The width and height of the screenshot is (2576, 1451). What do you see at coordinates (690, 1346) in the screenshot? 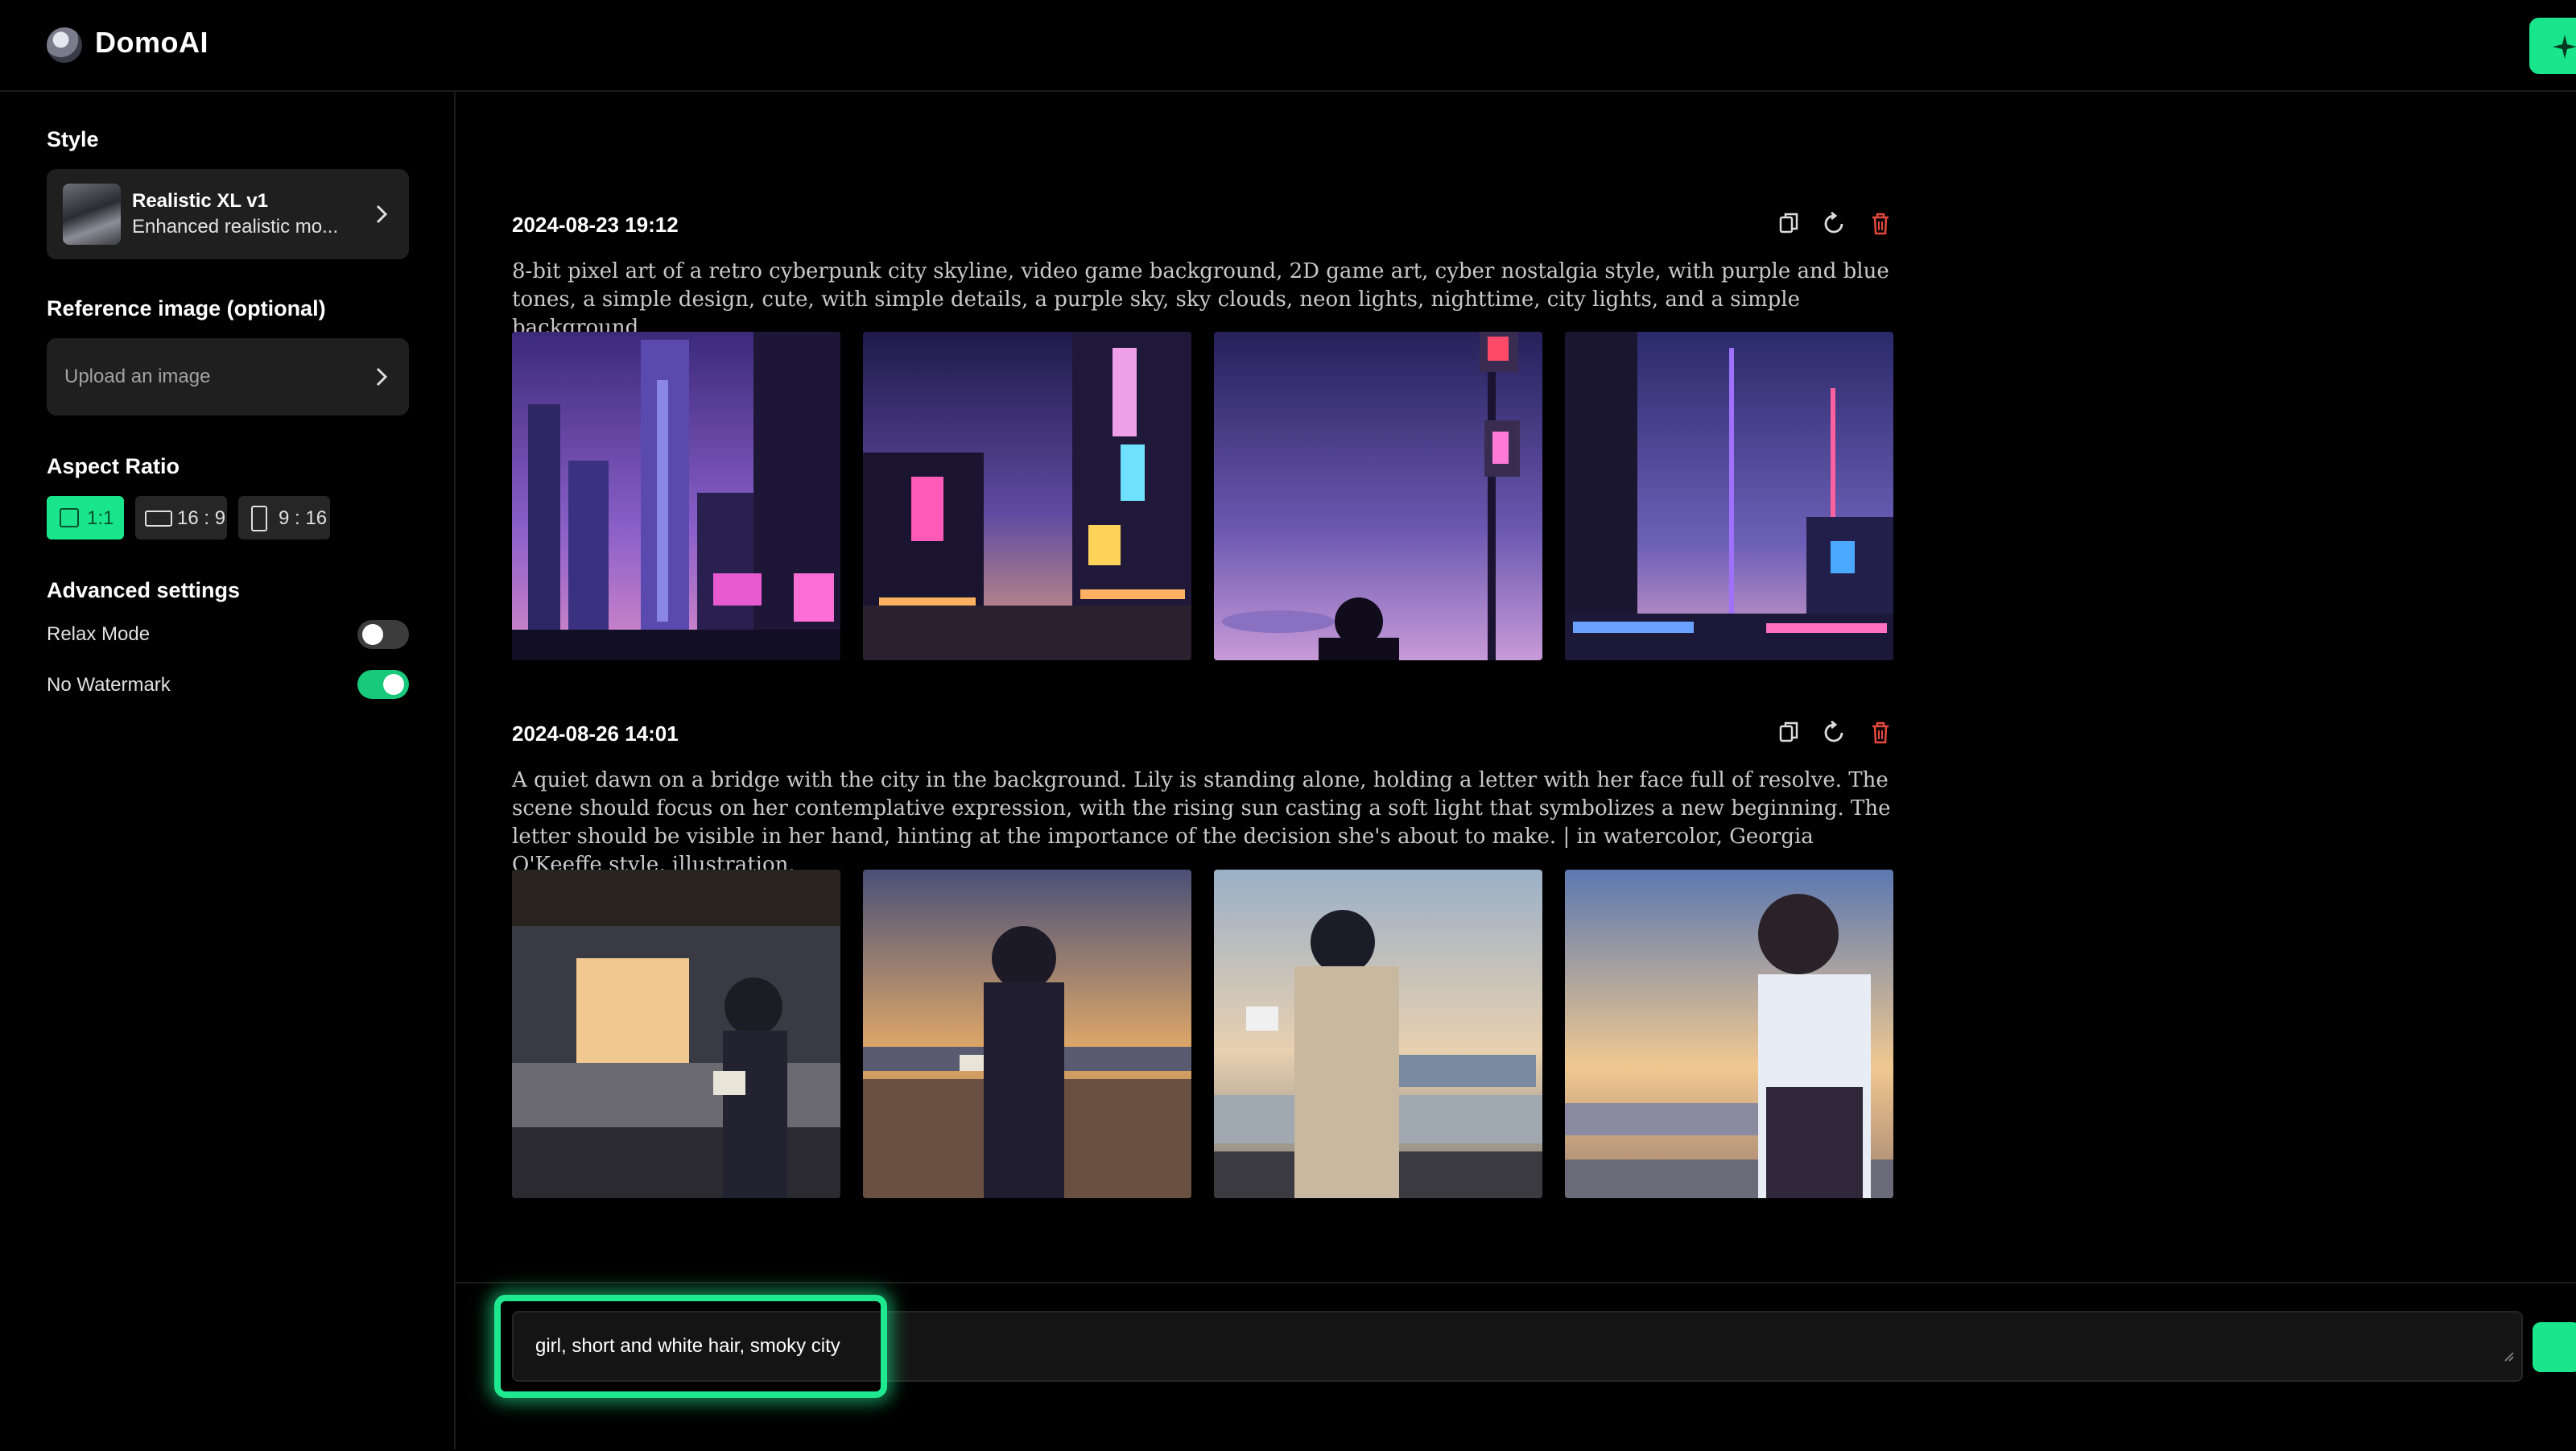
I see `focus-highlight` at bounding box center [690, 1346].